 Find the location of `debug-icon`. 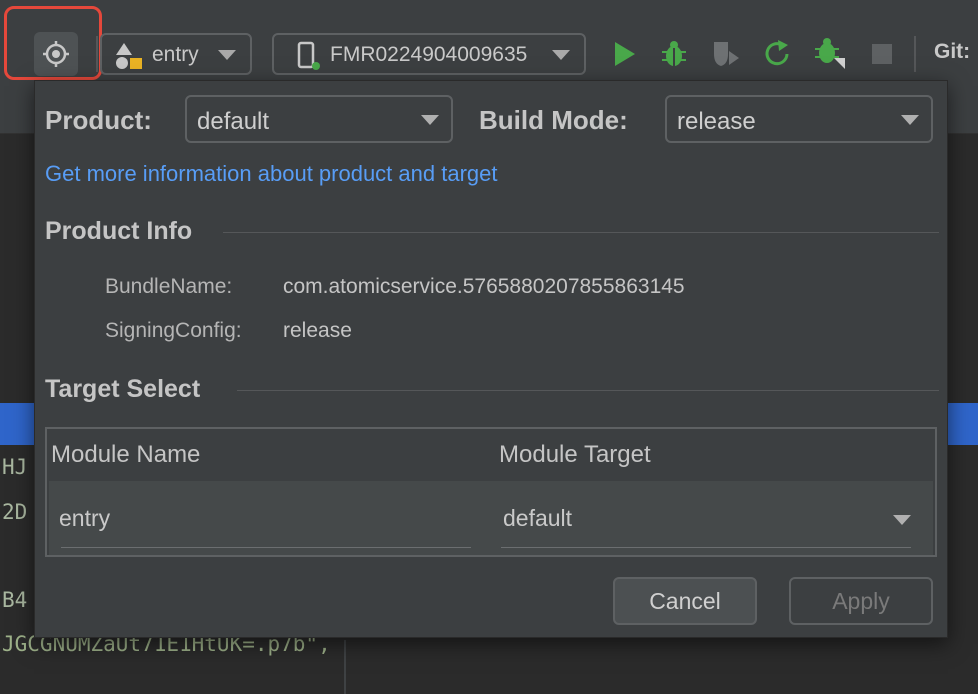

debug-icon is located at coordinates (674, 53).